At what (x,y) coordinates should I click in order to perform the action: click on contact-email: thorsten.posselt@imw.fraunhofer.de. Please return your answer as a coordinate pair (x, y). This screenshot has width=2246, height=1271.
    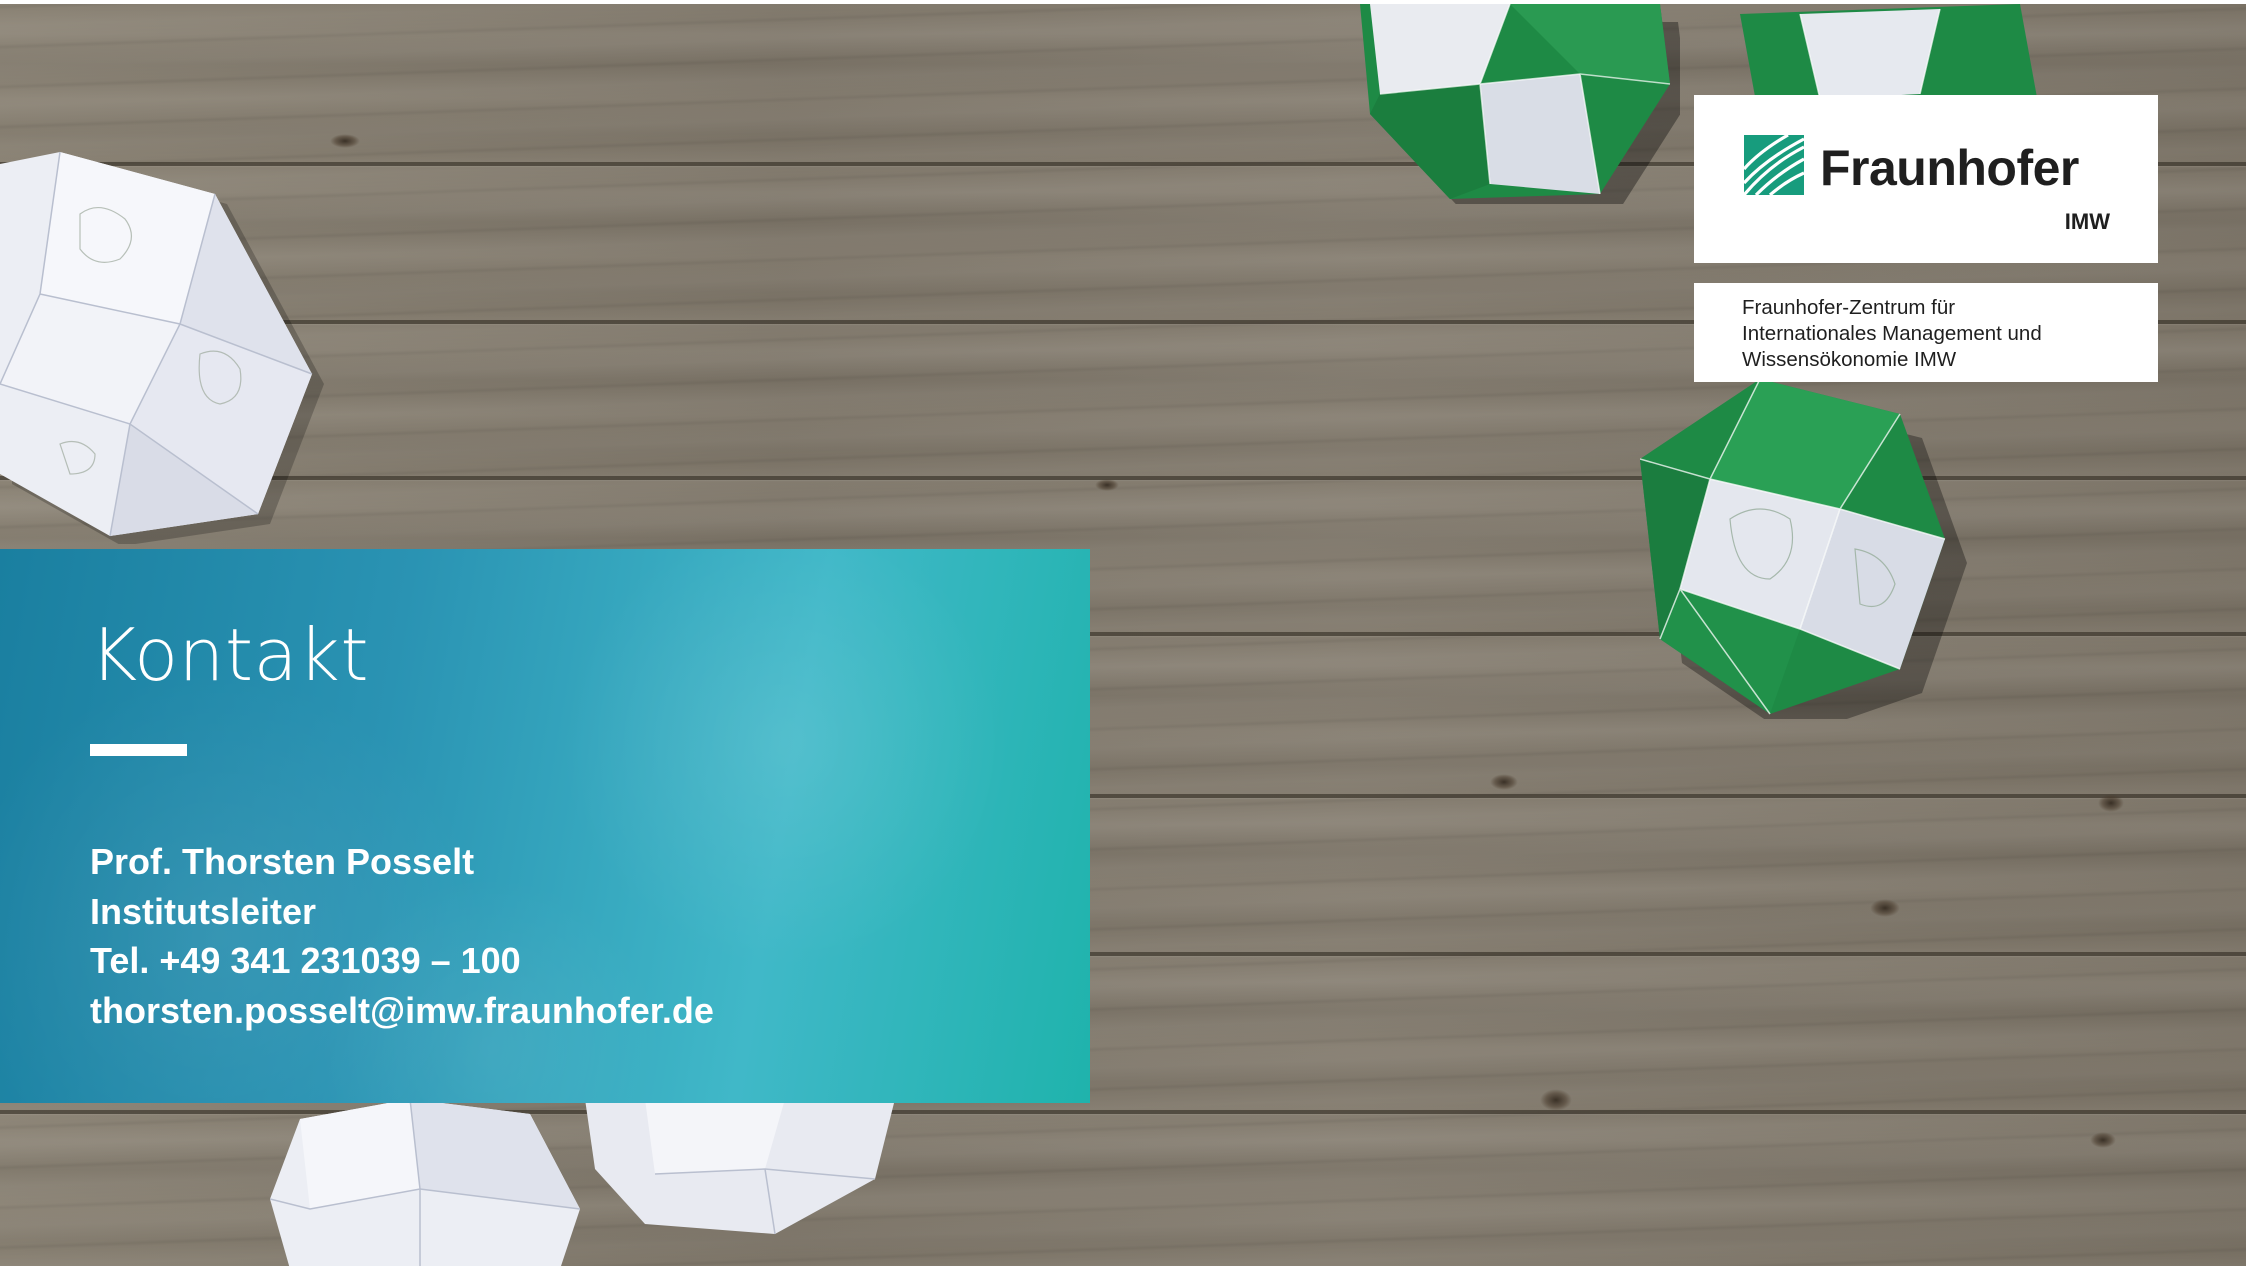
    Looking at the image, I should click on (402, 1011).